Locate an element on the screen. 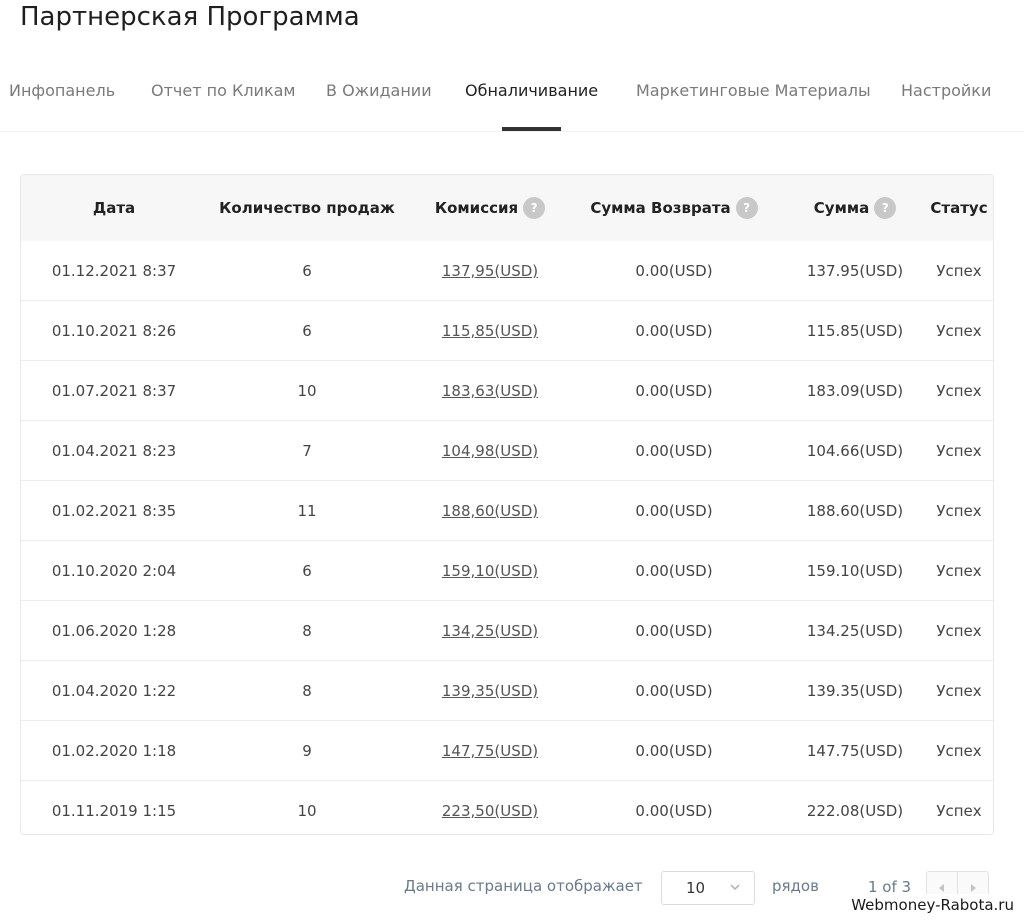  column-header-refund: Сумма Возврата ? is located at coordinates (674, 208).